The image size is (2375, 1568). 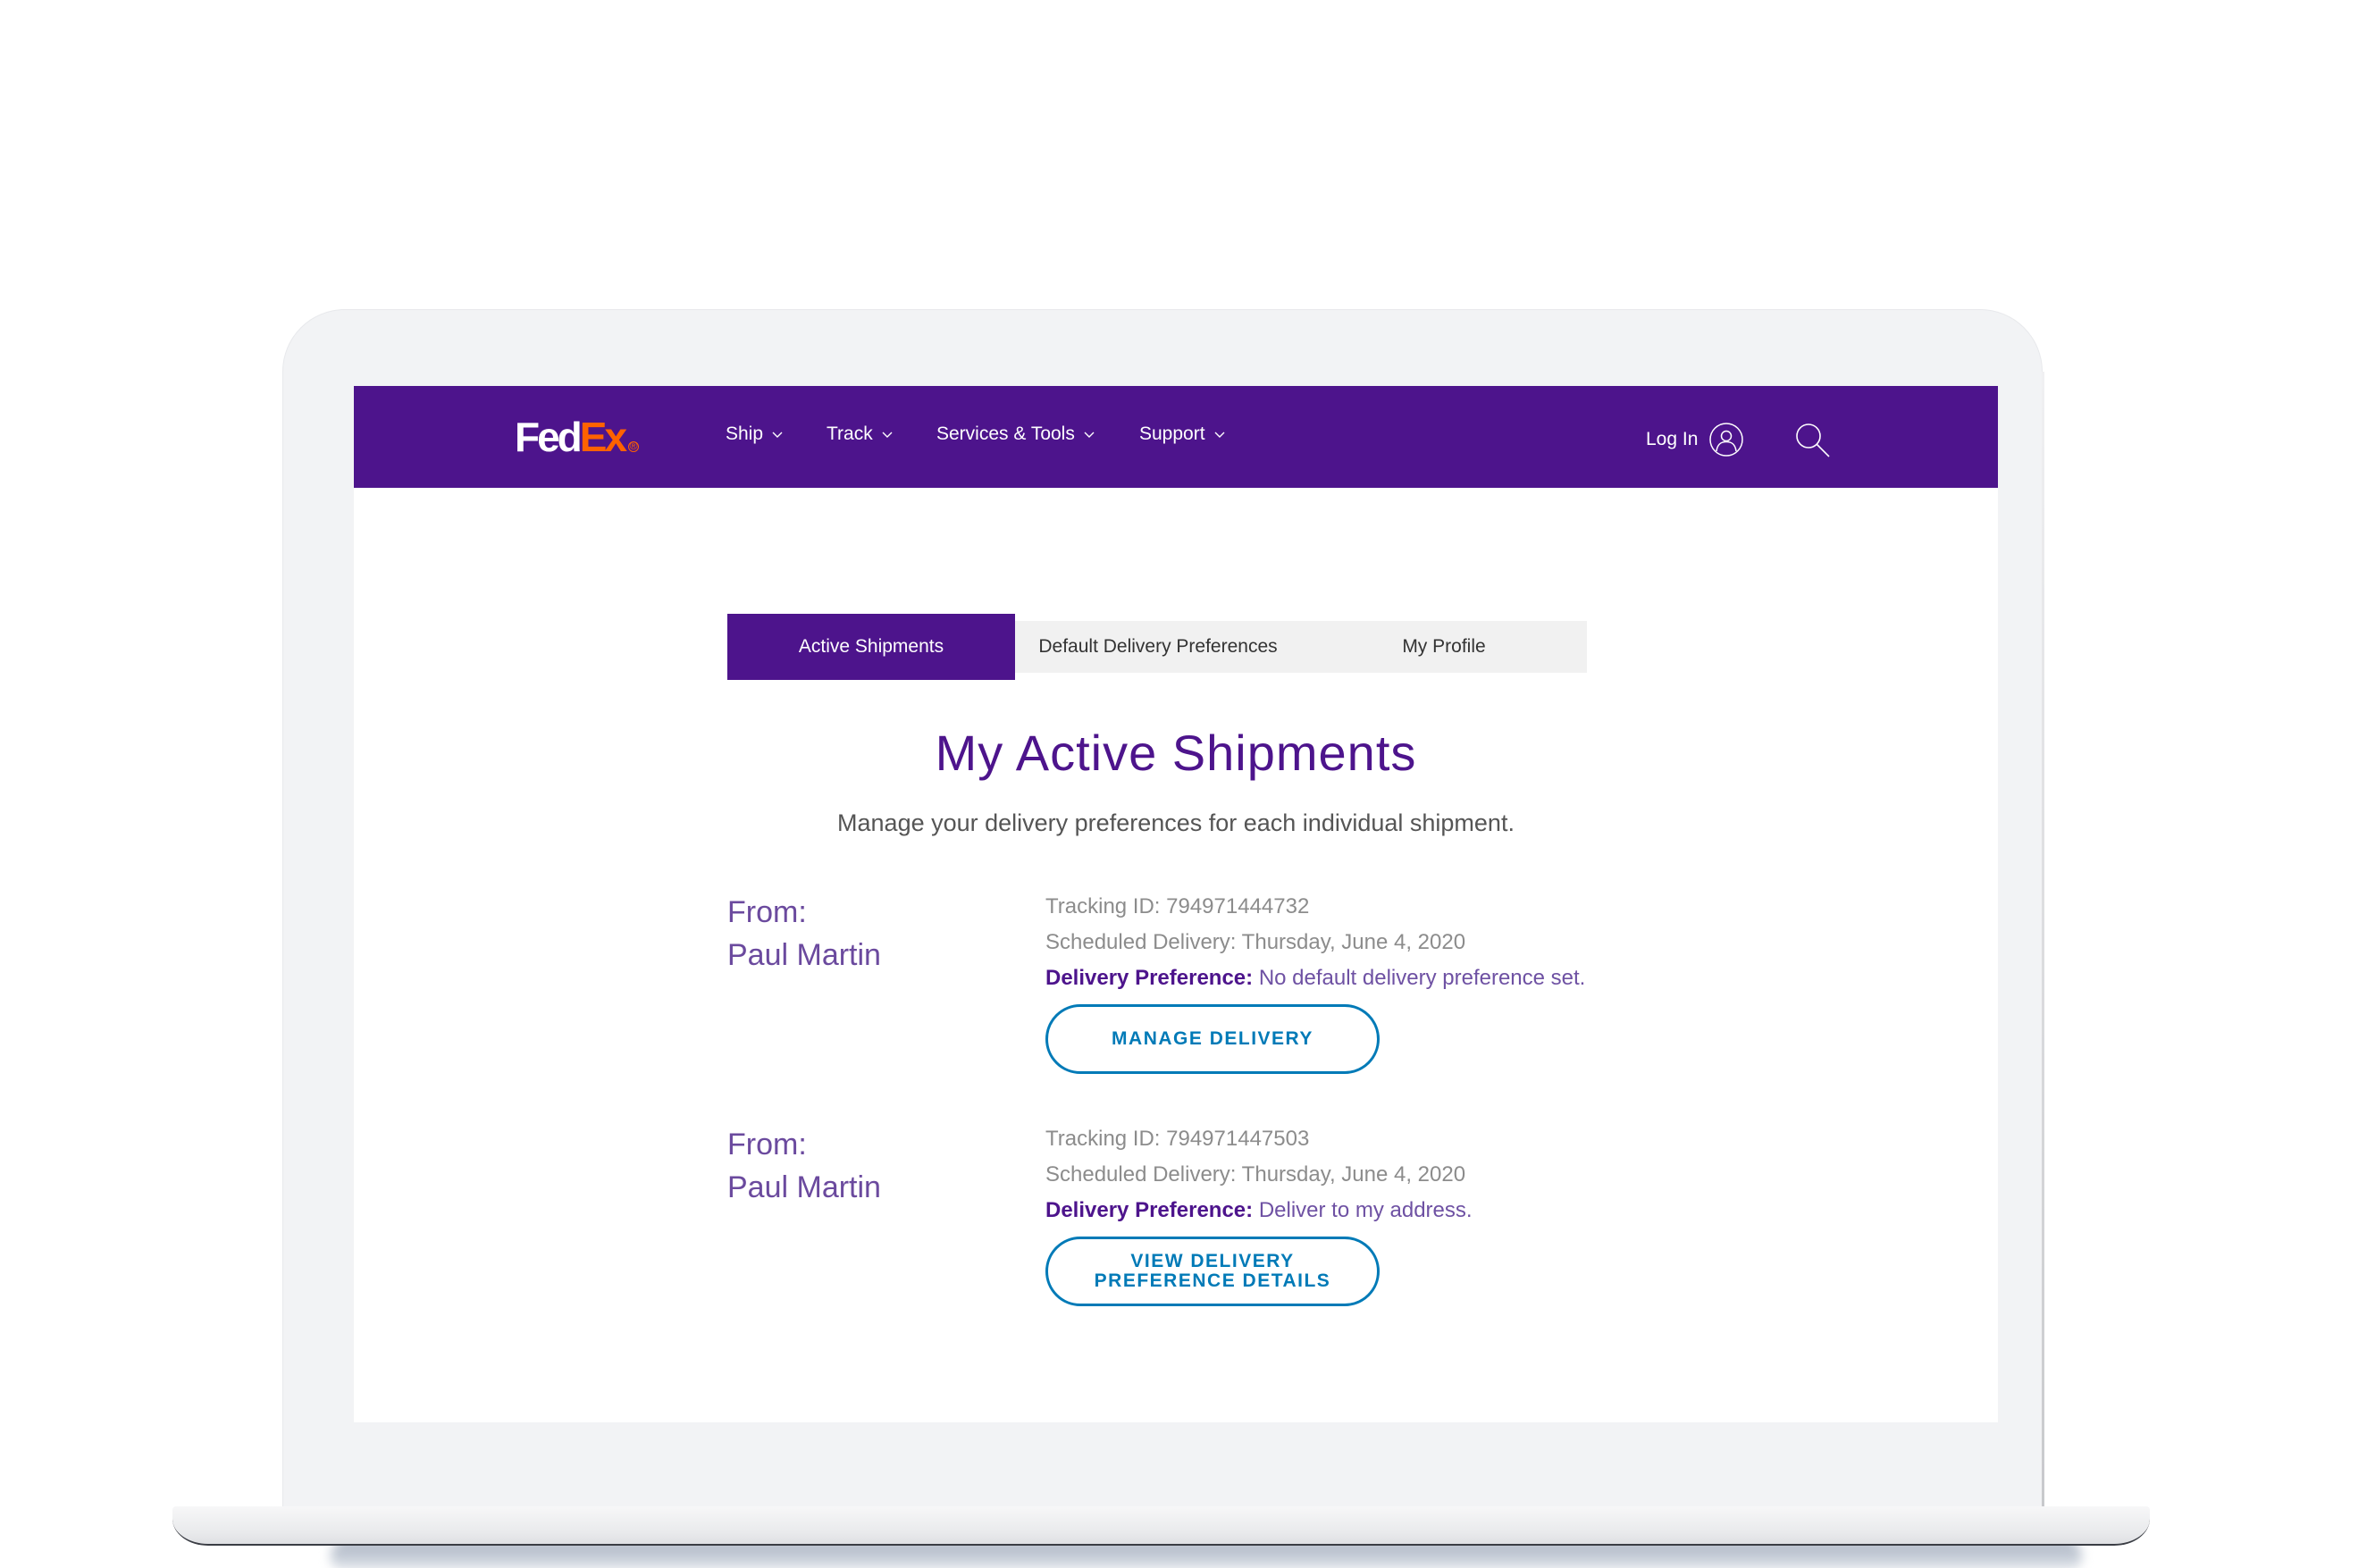 I want to click on logo-fed: Fed, so click(x=549, y=437).